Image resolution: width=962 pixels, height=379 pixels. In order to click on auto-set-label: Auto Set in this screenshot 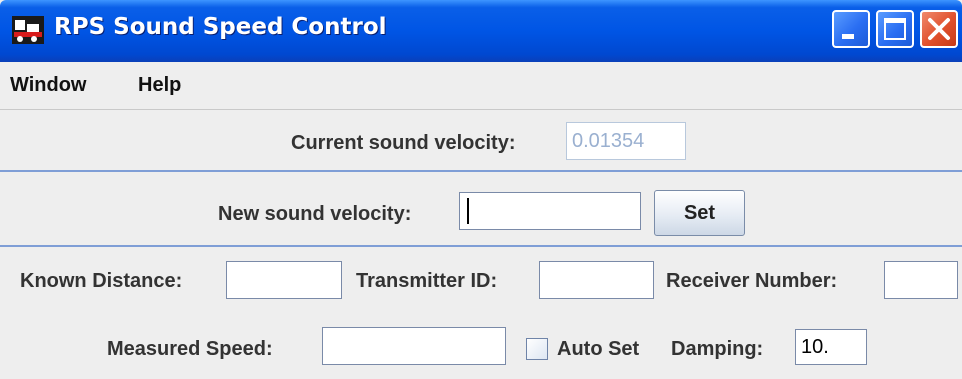, I will do `click(598, 349)`.